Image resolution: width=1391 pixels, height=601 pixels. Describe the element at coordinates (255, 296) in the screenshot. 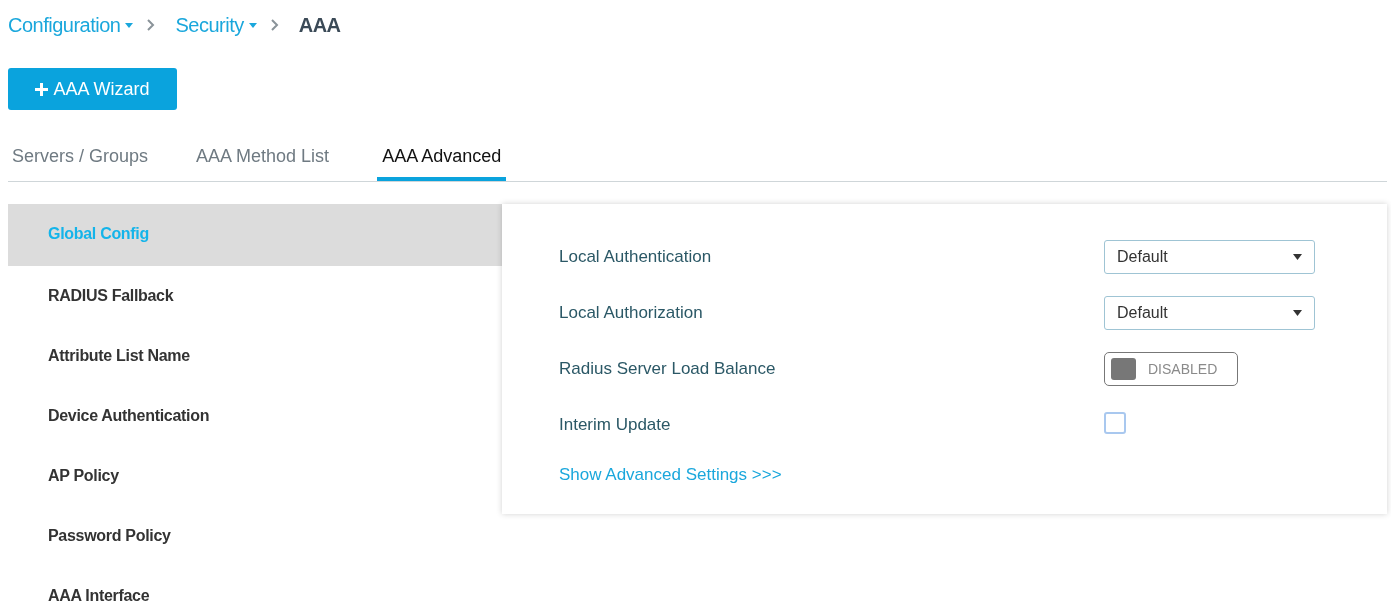

I see `sidebar-item: RADIUS Fallback` at that location.